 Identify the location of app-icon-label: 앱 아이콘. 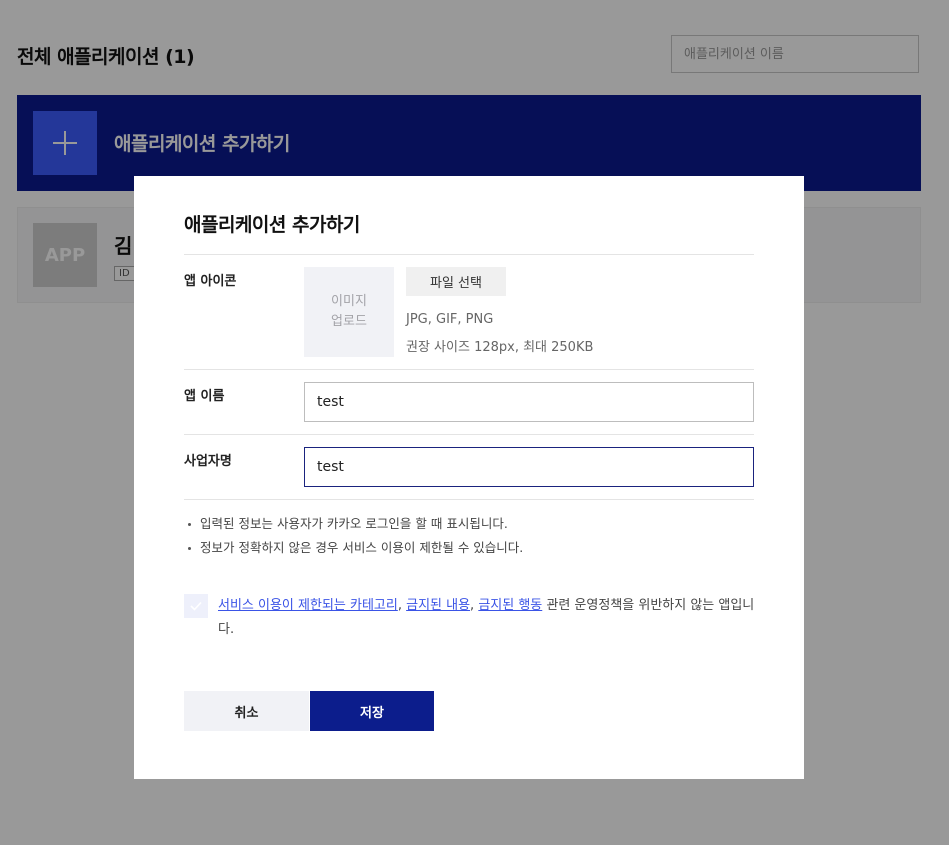
(210, 281).